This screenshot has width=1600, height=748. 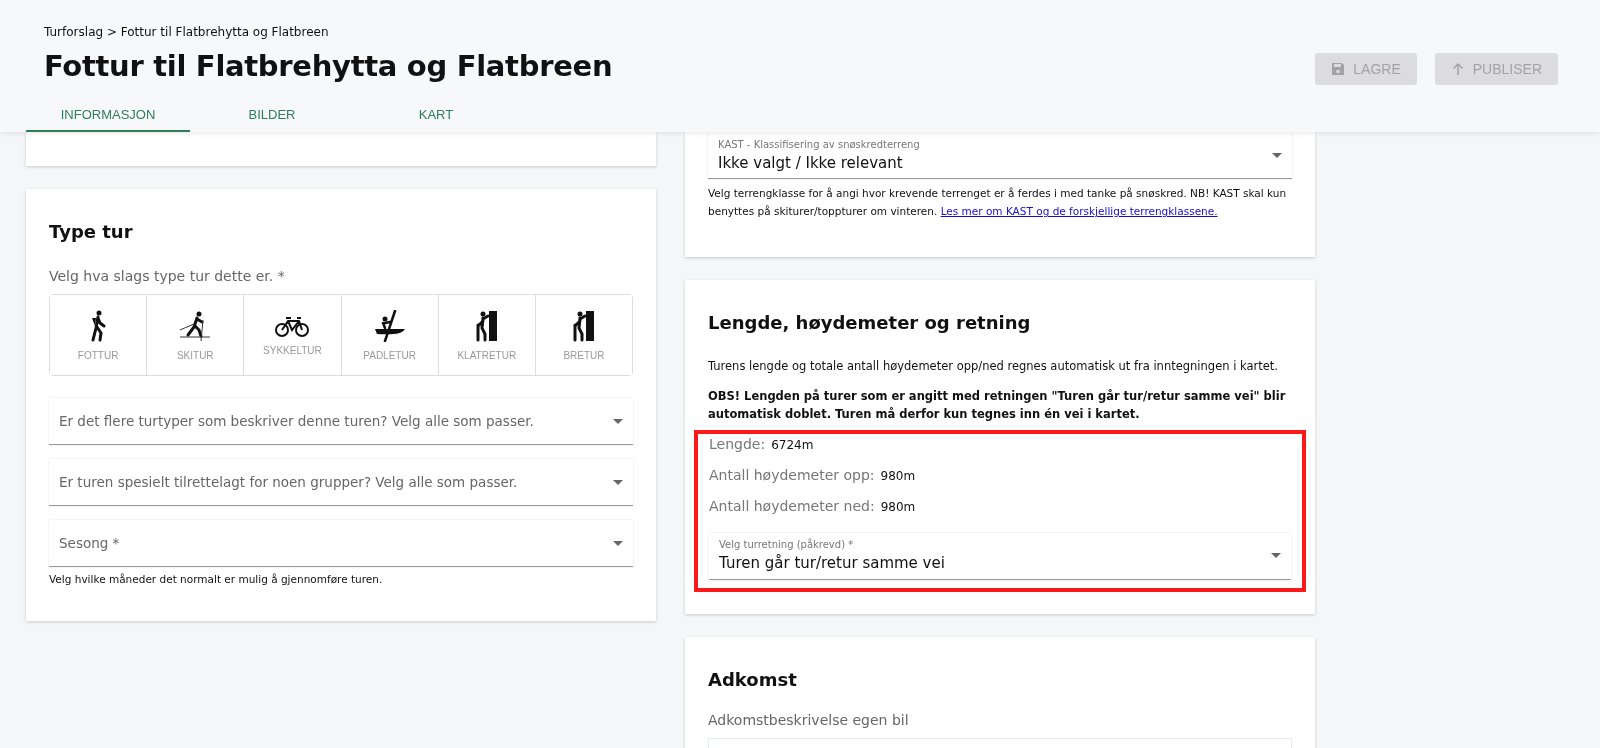 What do you see at coordinates (341, 543) in the screenshot?
I see `select-field: Sesong *` at bounding box center [341, 543].